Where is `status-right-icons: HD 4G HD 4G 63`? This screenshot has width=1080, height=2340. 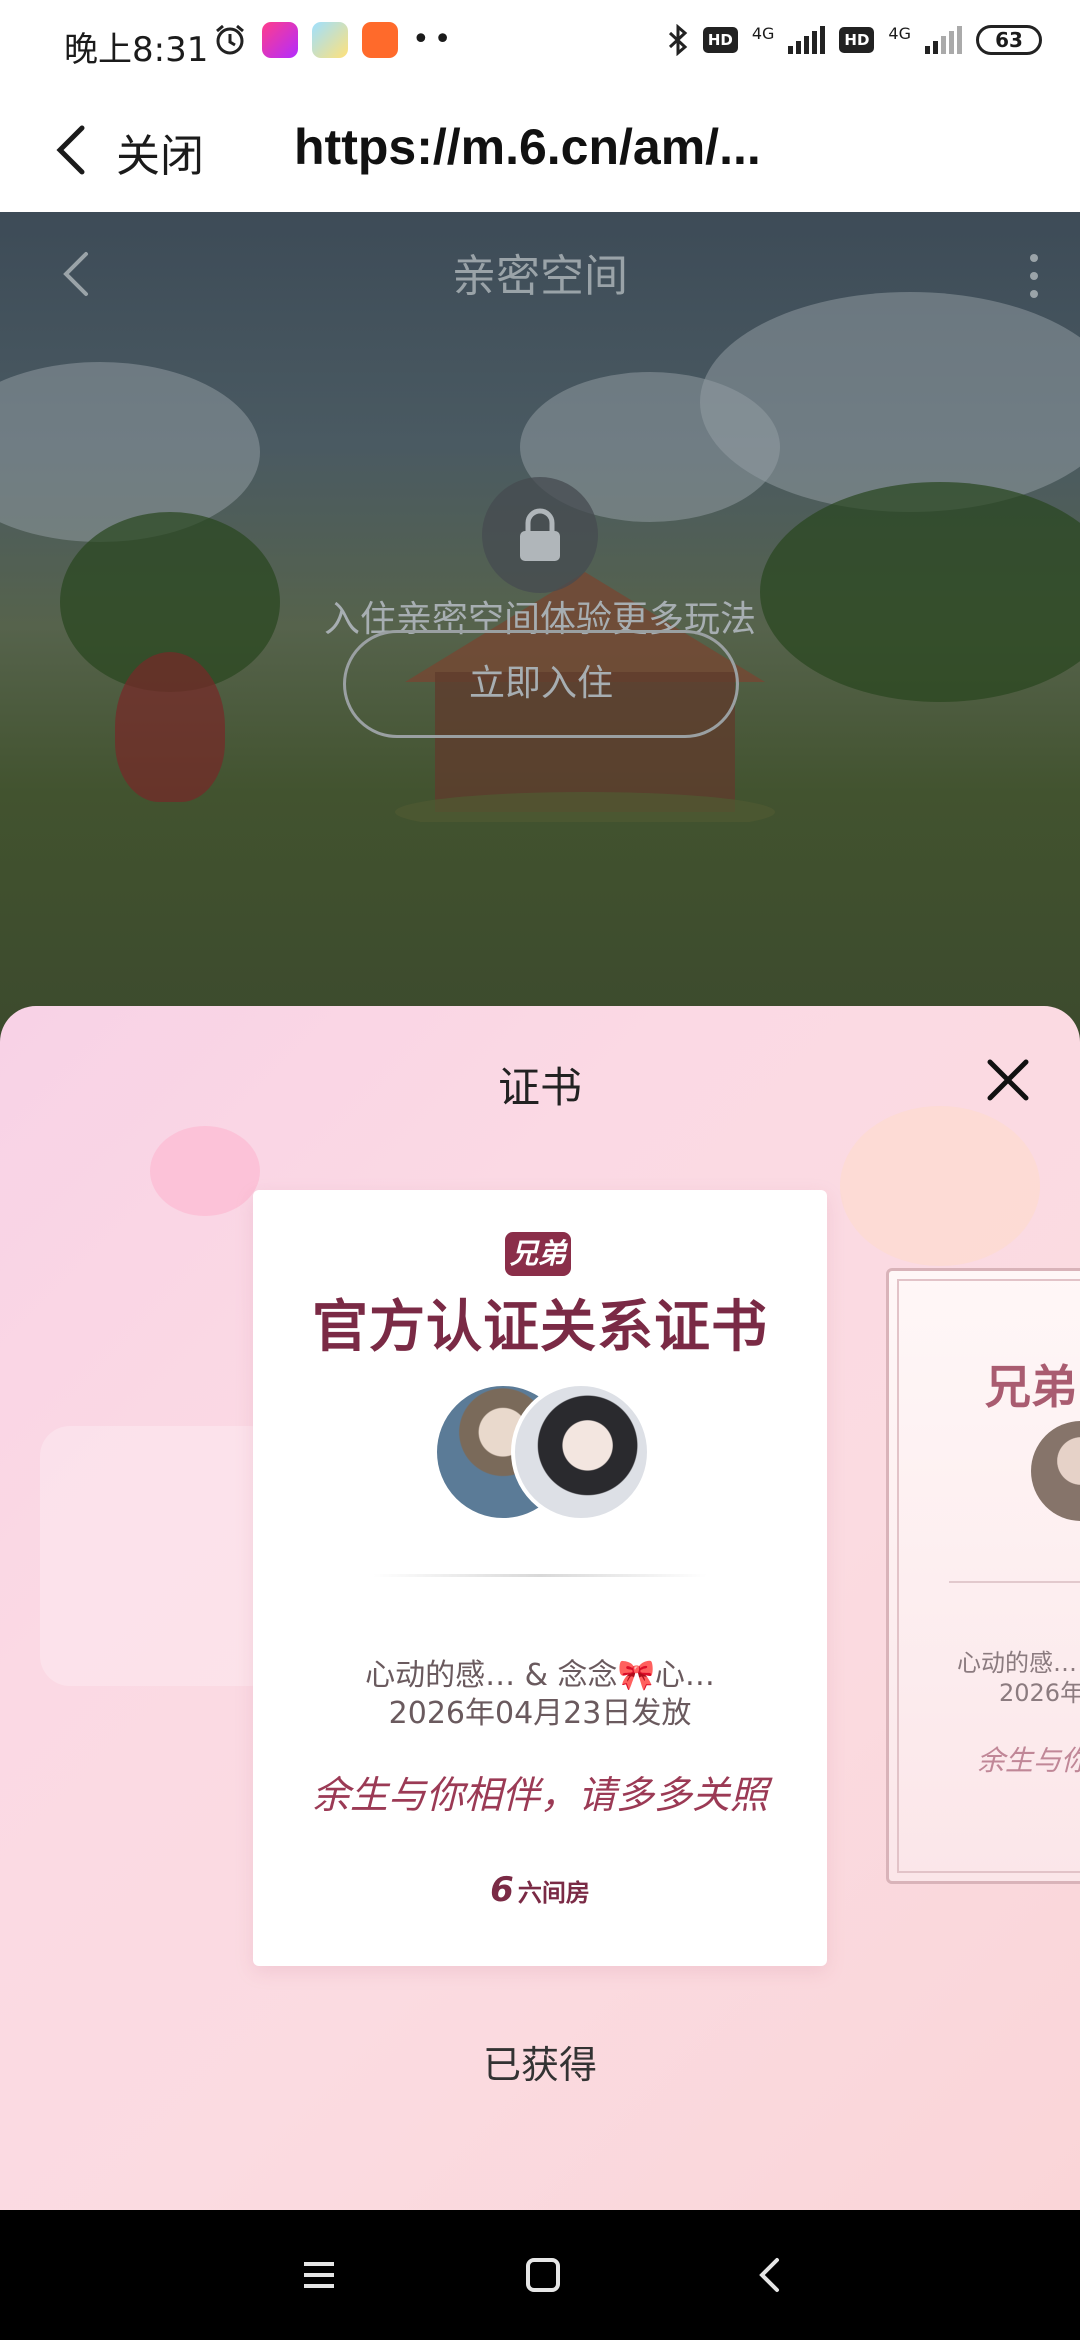 status-right-icons: HD 4G HD 4G 63 is located at coordinates (854, 40).